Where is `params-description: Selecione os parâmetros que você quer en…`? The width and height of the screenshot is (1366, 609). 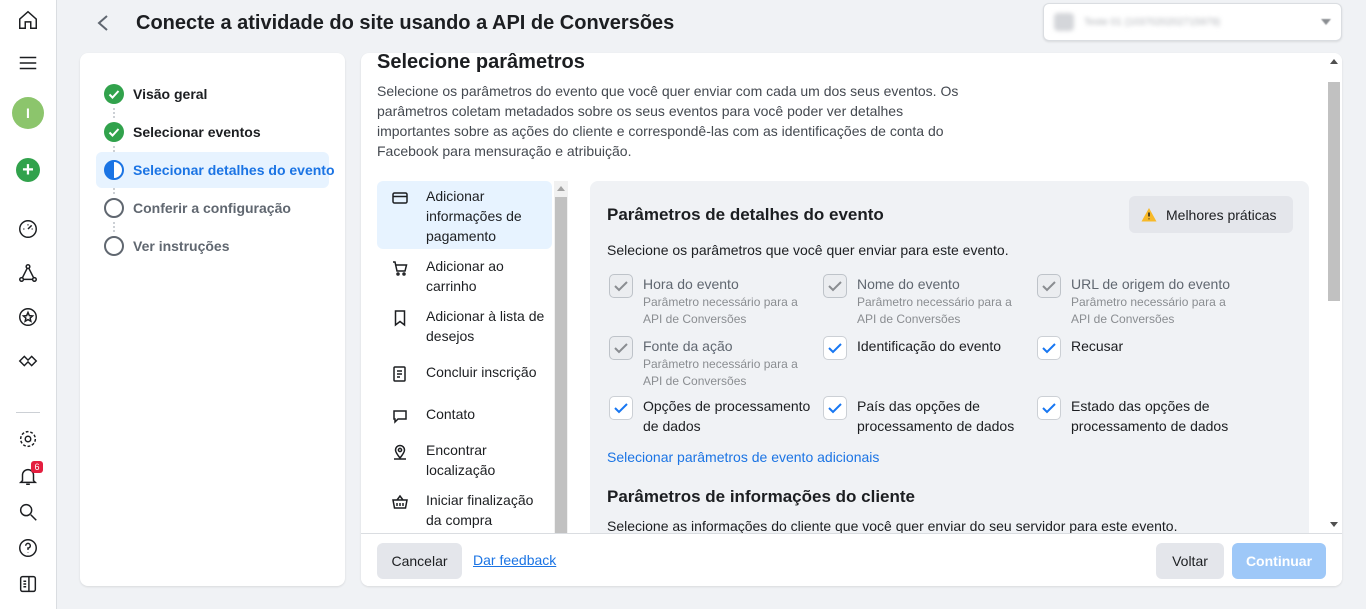 params-description: Selecione os parâmetros que você quer en… is located at coordinates (808, 250).